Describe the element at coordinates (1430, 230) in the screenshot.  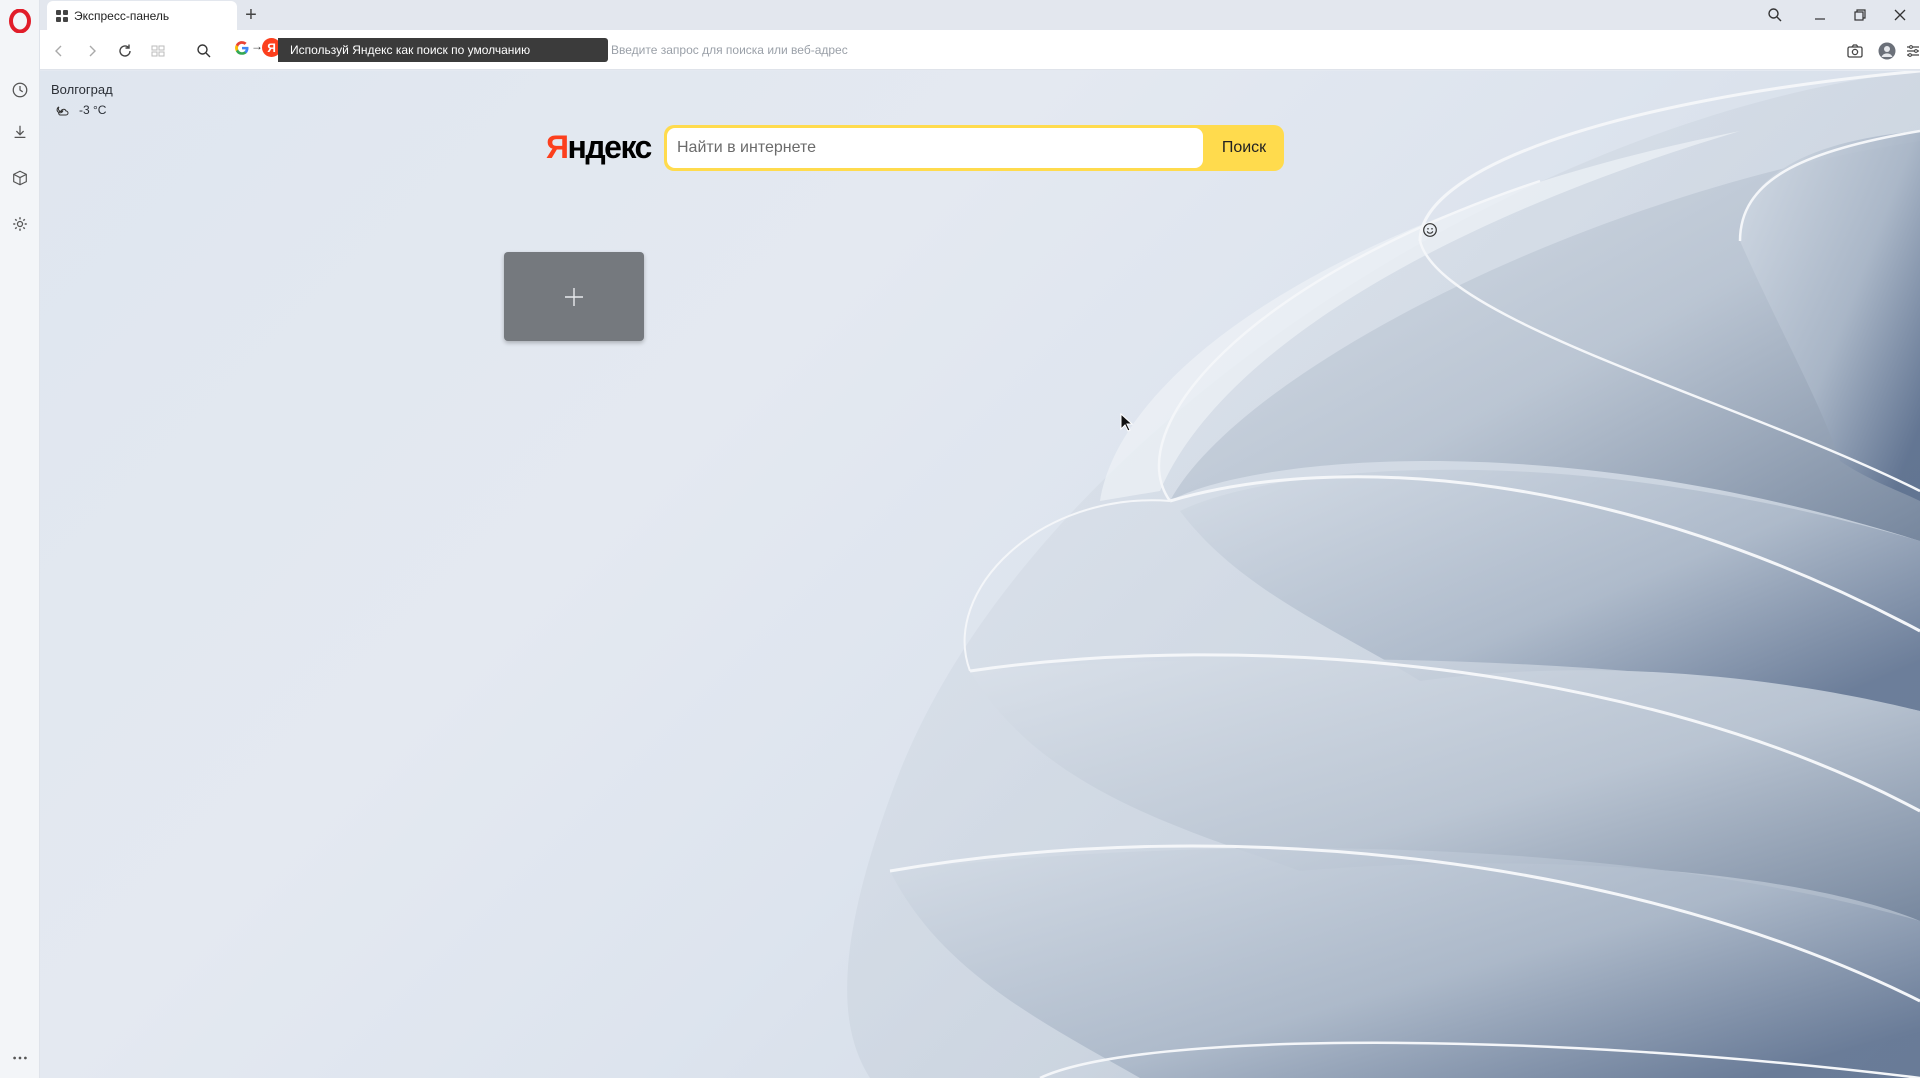
I see `emoji-smile-icon` at that location.